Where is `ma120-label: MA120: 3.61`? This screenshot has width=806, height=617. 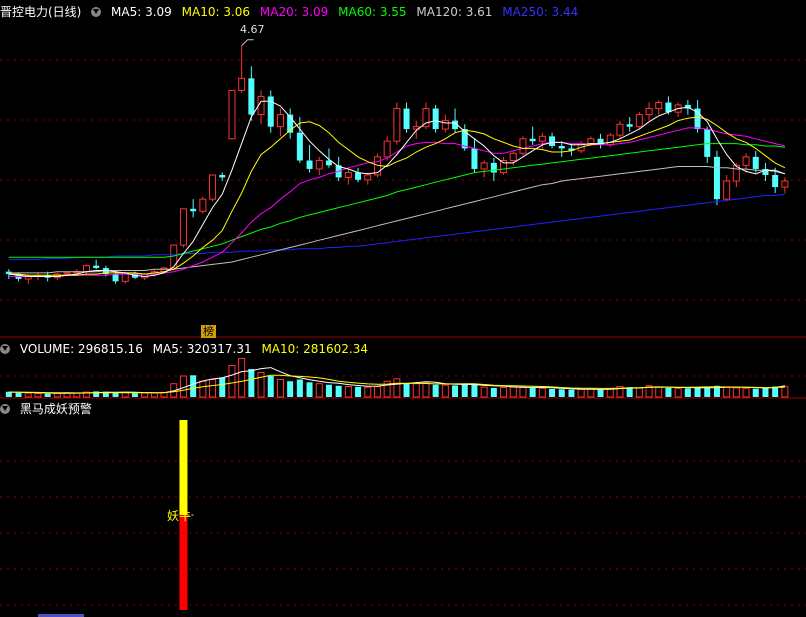 ma120-label: MA120: 3.61 is located at coordinates (454, 12).